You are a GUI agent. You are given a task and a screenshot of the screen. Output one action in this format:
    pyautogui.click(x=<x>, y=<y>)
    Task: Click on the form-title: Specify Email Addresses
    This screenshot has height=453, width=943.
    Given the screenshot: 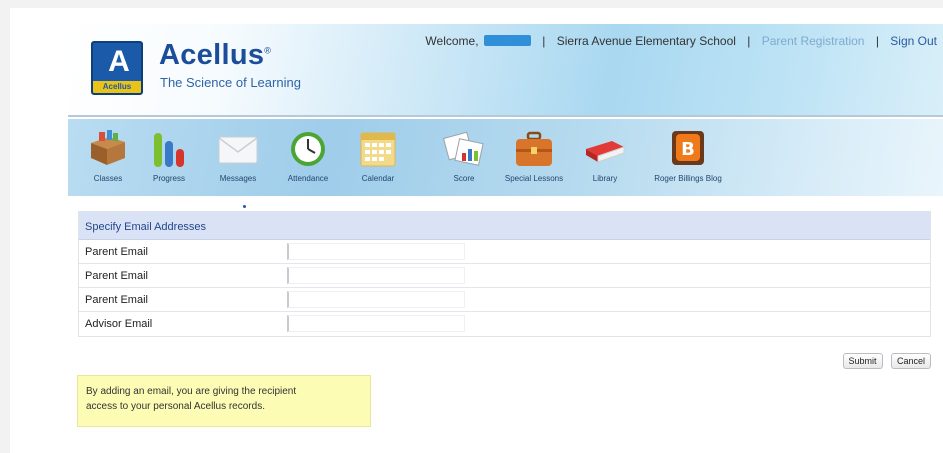 What is the action you would take?
    pyautogui.click(x=504, y=226)
    